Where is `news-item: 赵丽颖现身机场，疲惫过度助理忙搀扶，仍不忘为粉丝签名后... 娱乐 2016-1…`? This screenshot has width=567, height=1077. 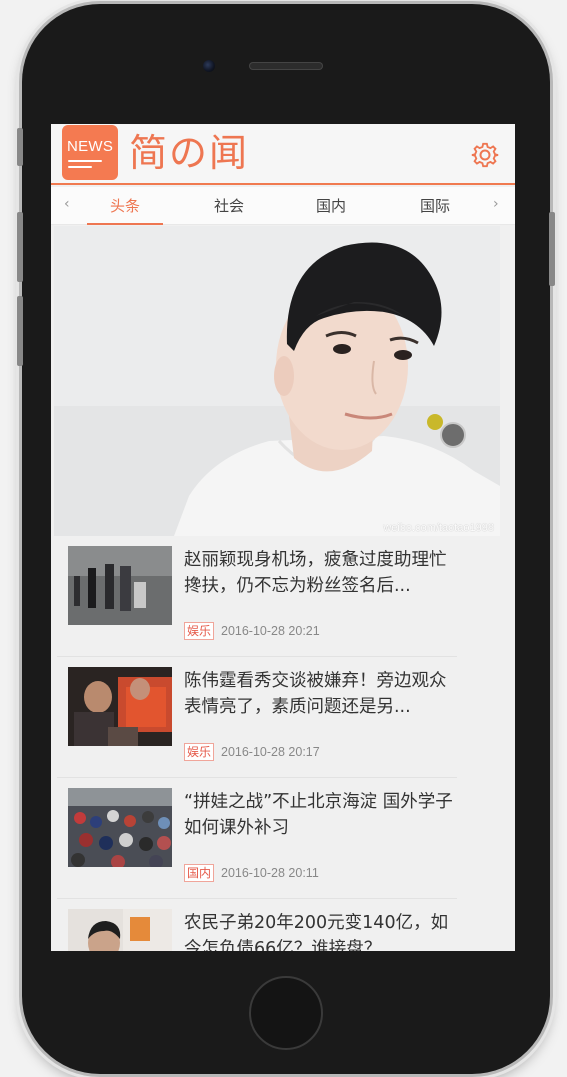 news-item: 赵丽颖现身机场，疲惫过度助理忙搀扶，仍不忘为粉丝签名后... 娱乐 2016-1… is located at coordinates (257, 596).